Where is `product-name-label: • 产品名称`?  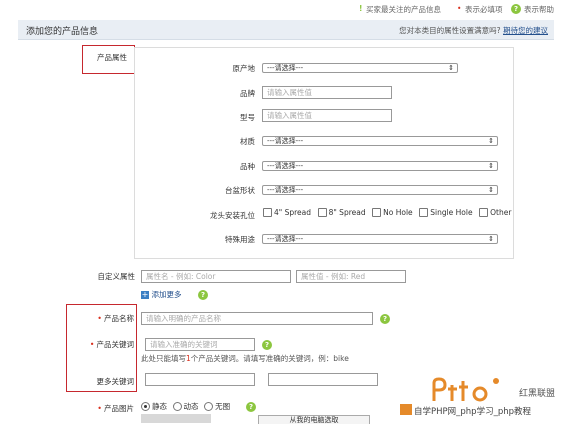
product-name-label: • 产品名称 is located at coordinates (115, 318).